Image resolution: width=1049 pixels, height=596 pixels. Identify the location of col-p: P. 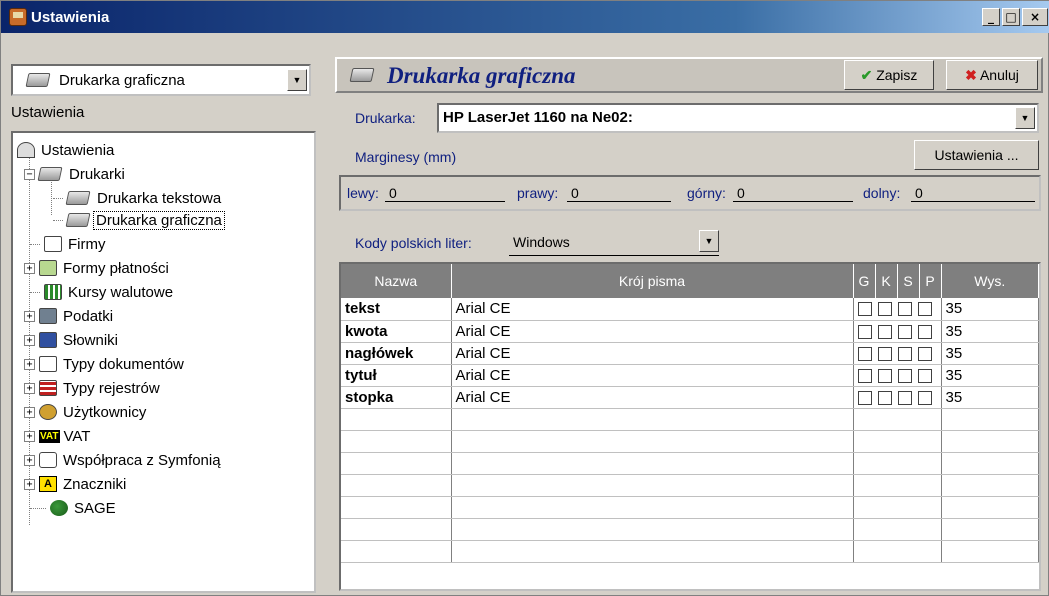
(930, 281).